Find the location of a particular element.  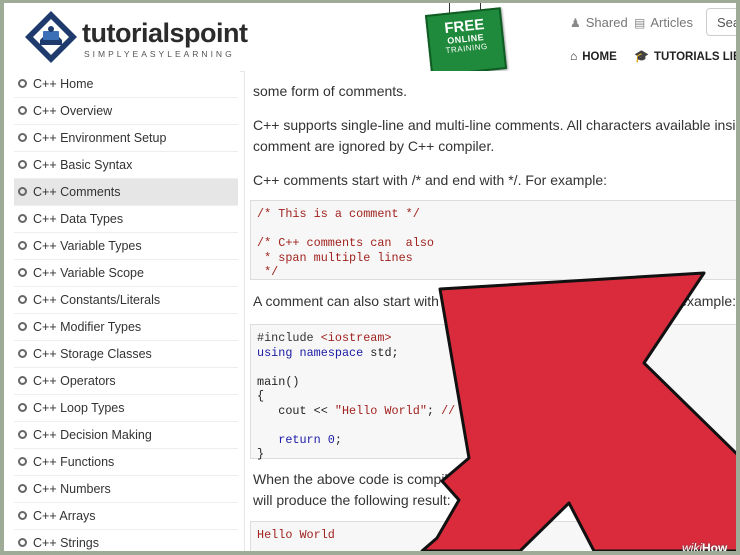

logo-emblem-icon is located at coordinates (51, 37).